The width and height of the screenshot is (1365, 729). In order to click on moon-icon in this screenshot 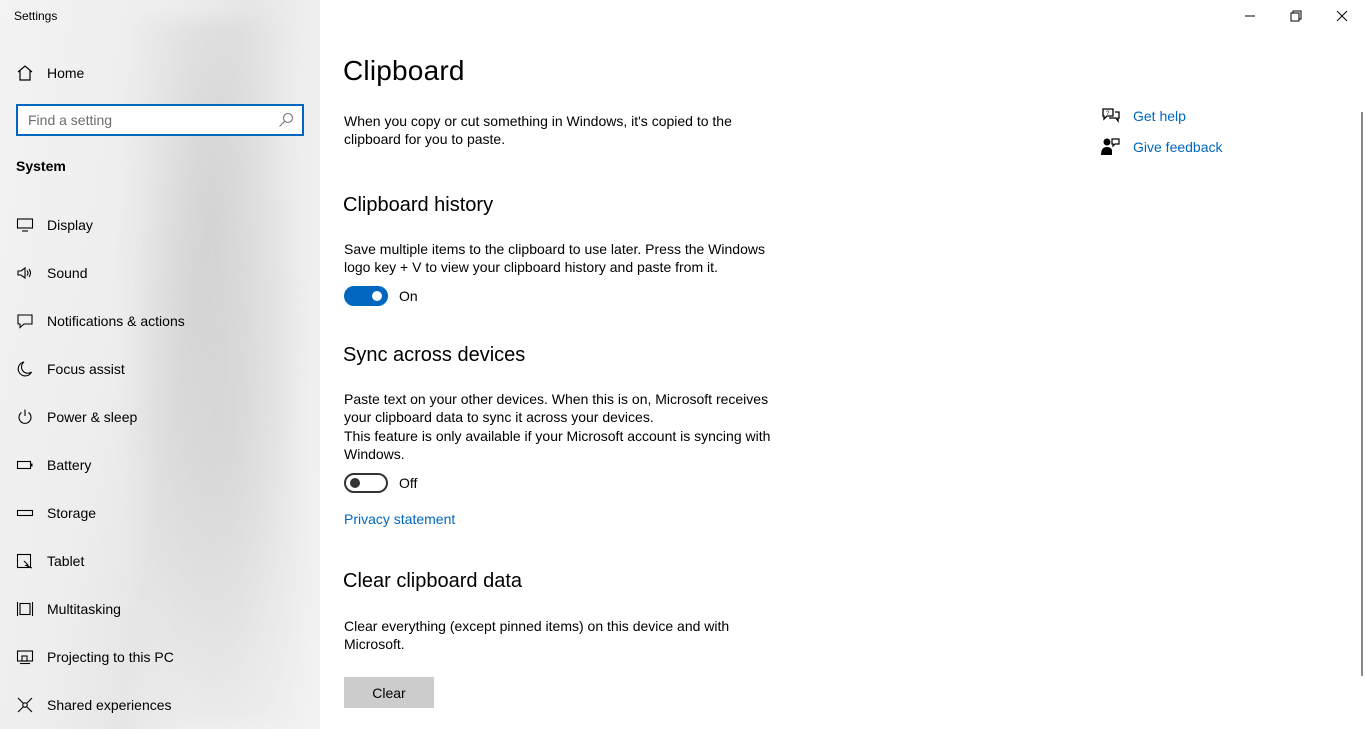, I will do `click(24, 369)`.